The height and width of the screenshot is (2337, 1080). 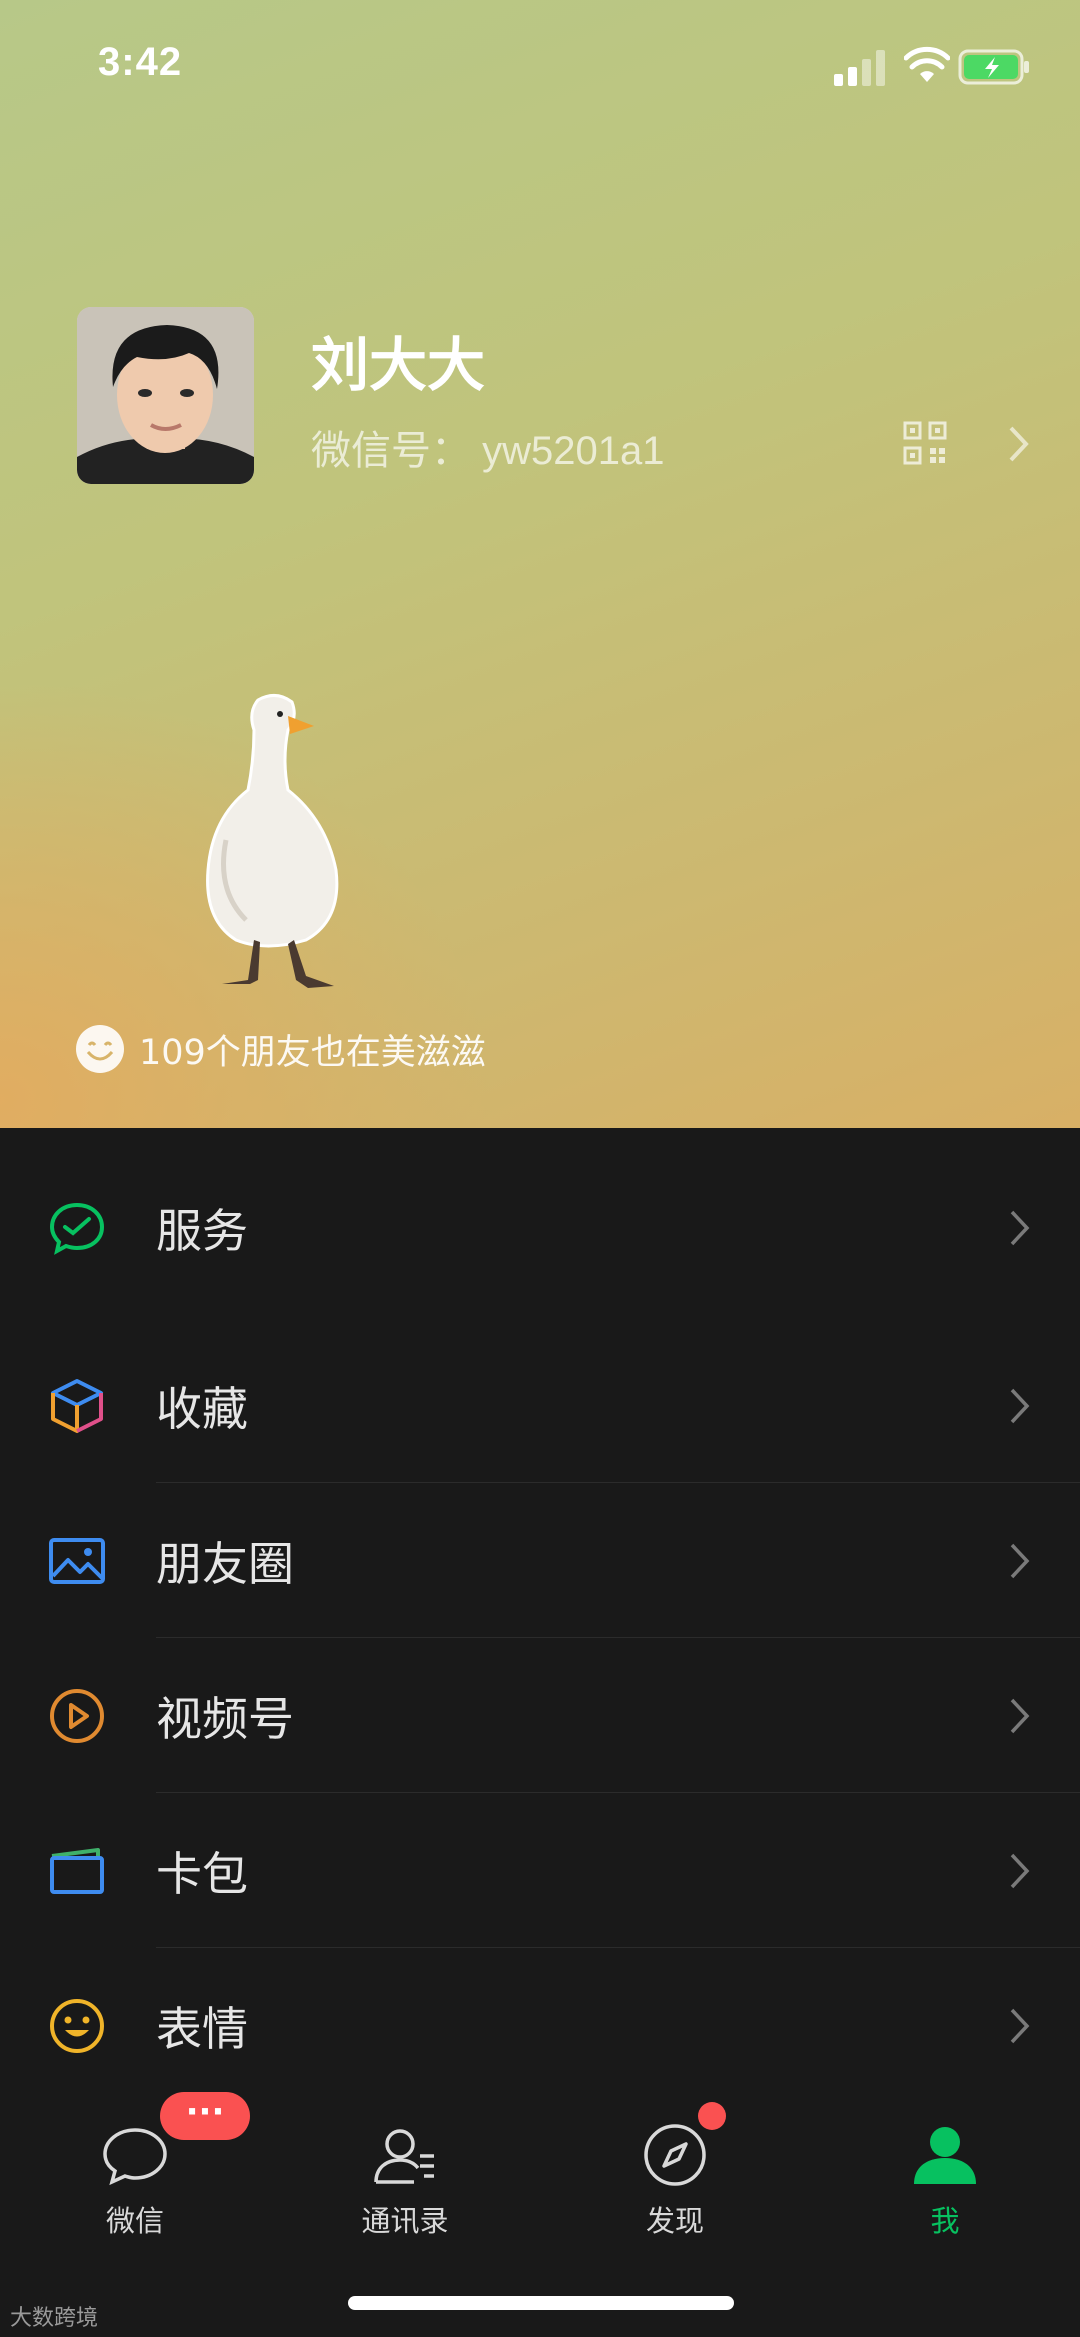 What do you see at coordinates (398, 365) in the screenshot?
I see `profile-name: 刘大大` at bounding box center [398, 365].